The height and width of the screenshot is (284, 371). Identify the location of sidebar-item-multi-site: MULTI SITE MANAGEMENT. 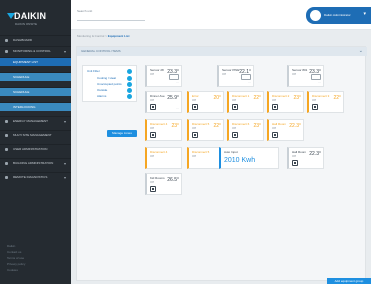
(35, 134).